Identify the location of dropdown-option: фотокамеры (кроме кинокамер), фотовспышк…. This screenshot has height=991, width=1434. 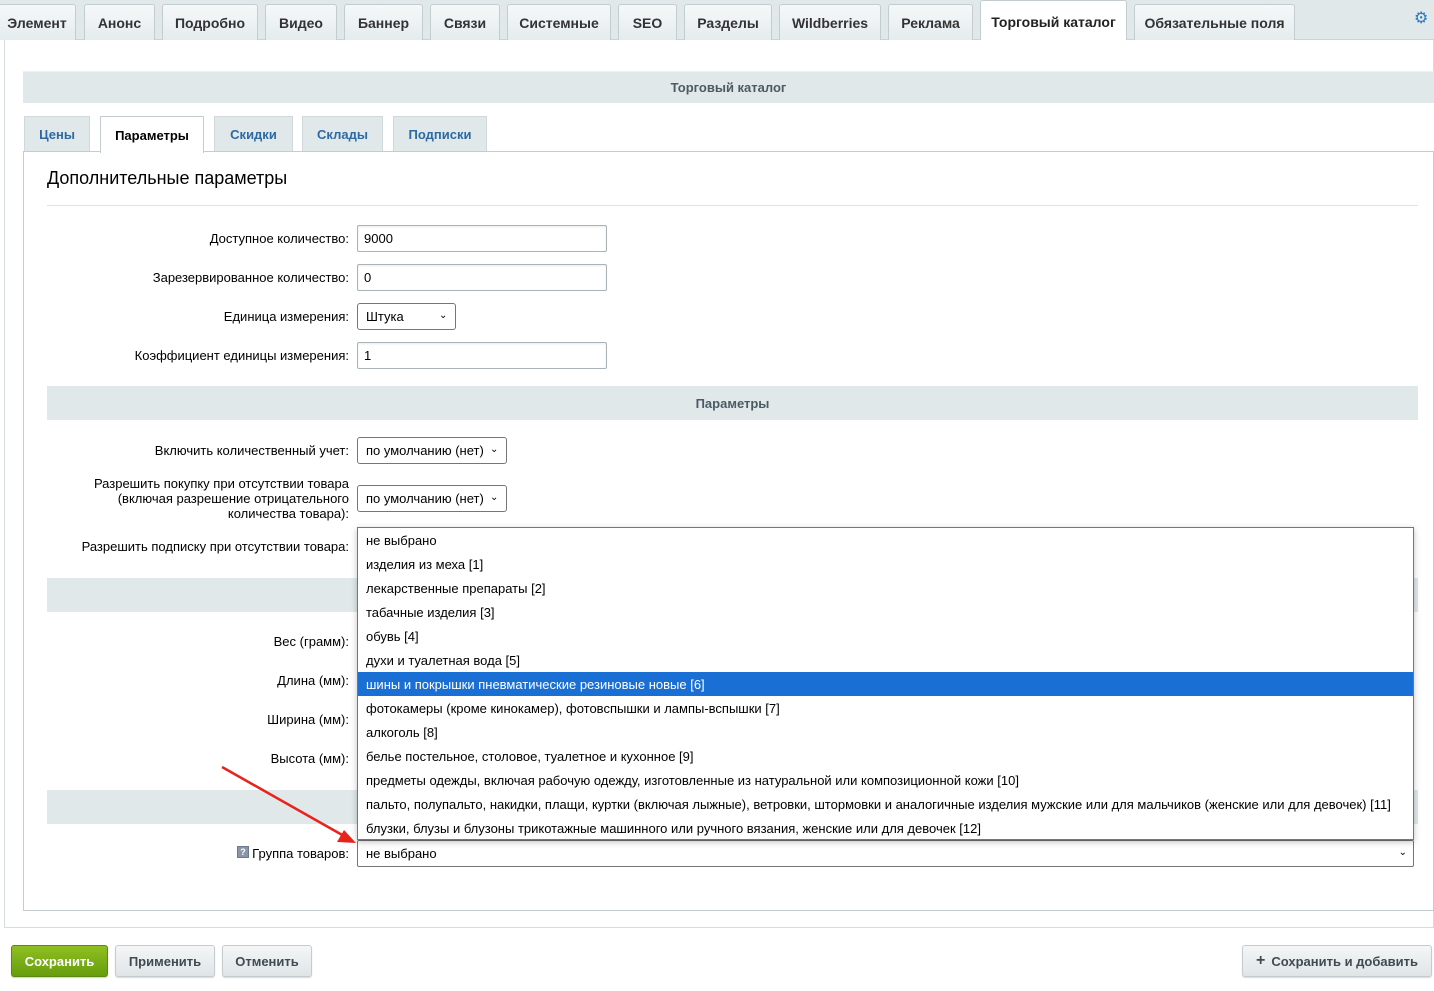
(885, 708).